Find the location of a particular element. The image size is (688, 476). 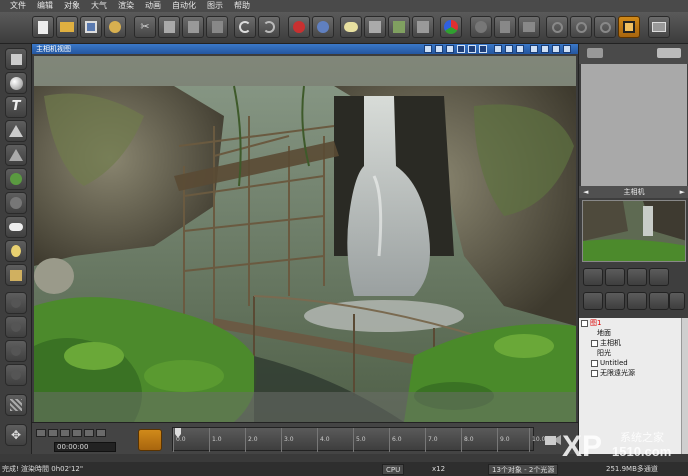

sphere-icon is located at coordinates (16, 83).